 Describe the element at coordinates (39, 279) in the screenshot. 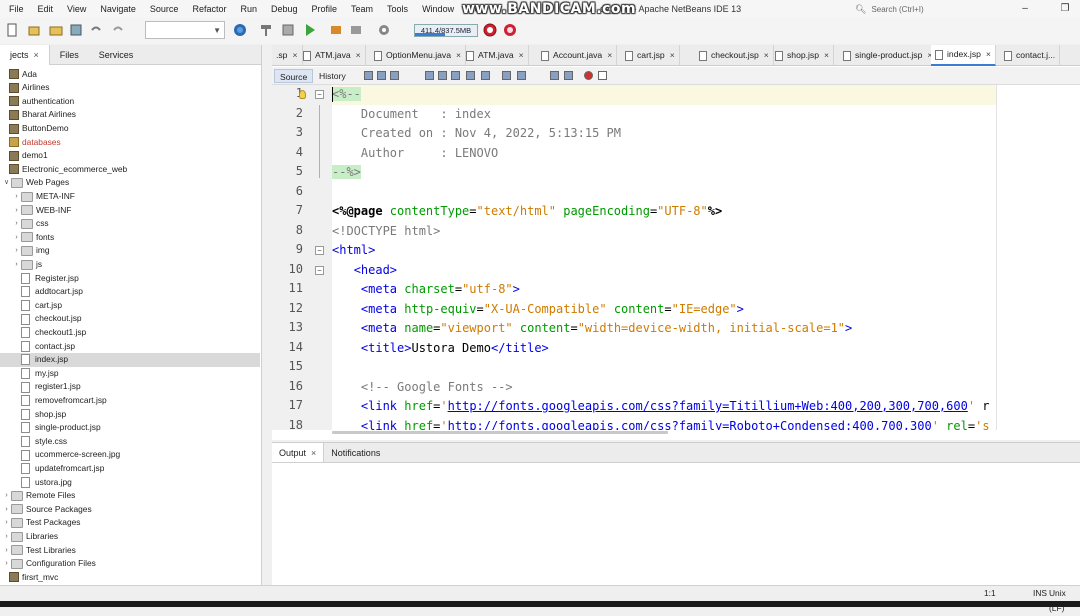

I see `tree-item: Register.jsp` at that location.